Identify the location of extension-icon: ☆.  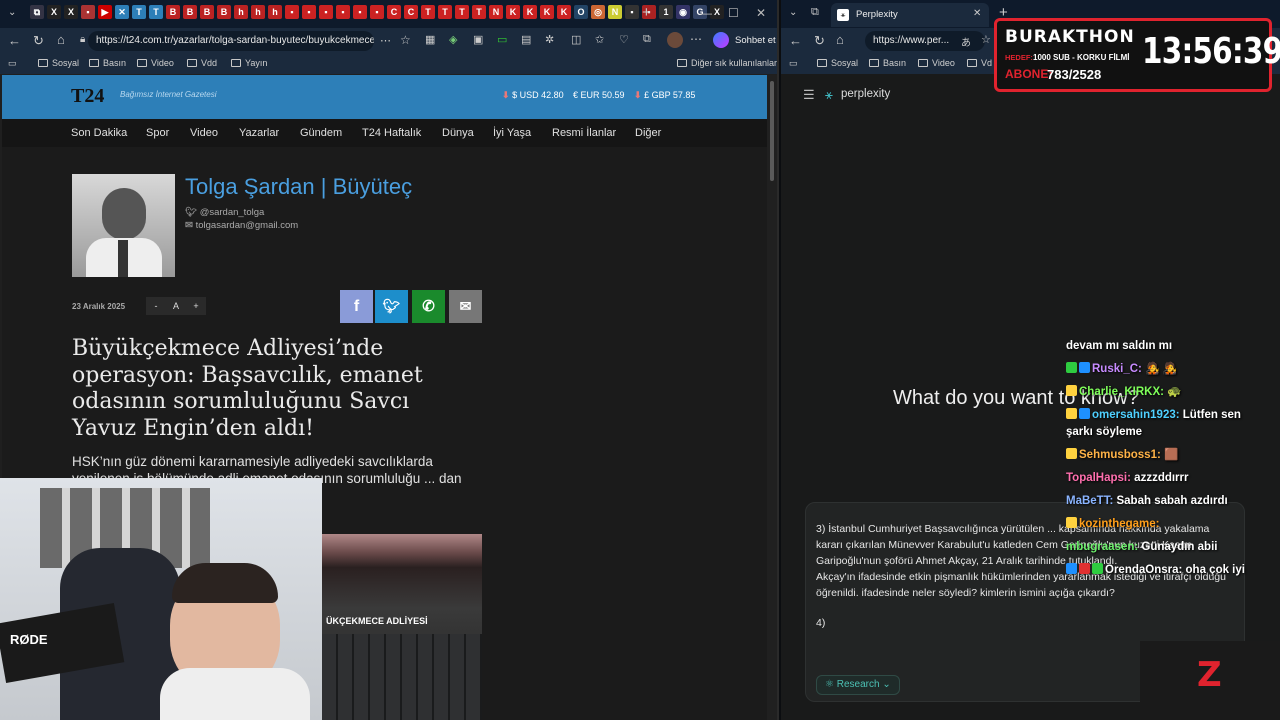
(986, 39).